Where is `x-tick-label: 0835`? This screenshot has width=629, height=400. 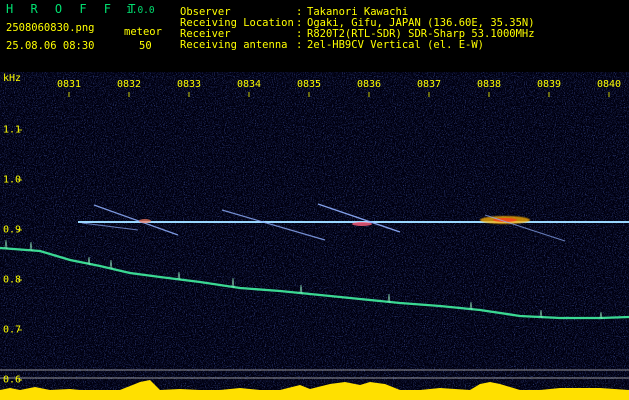
x-tick-label: 0835 is located at coordinates (309, 84).